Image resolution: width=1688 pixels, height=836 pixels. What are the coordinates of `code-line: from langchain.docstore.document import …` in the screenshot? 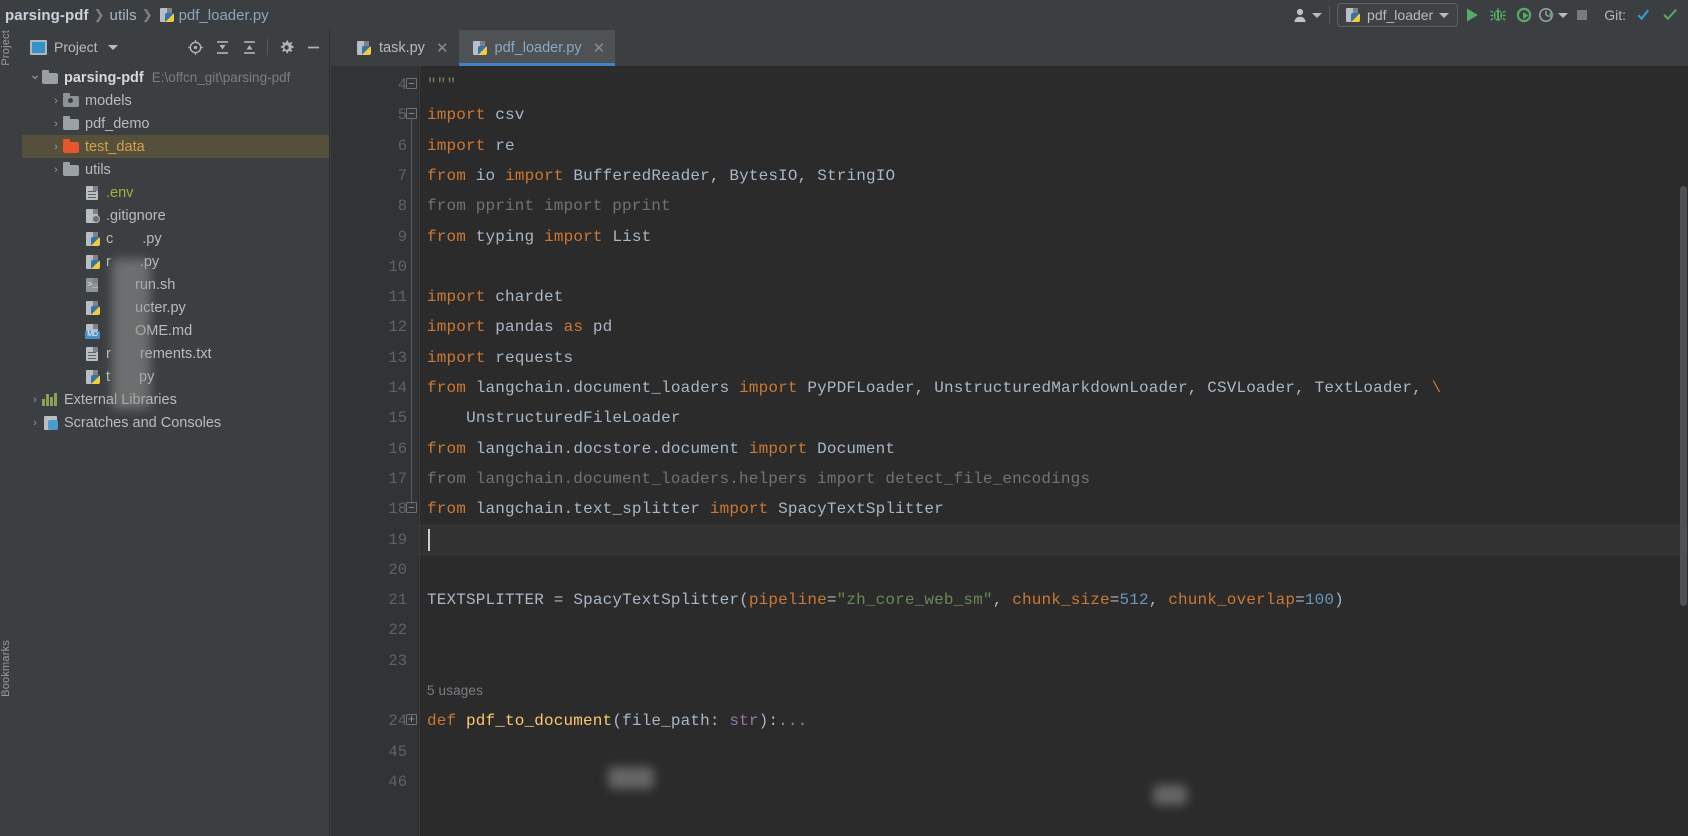 It's located at (661, 448).